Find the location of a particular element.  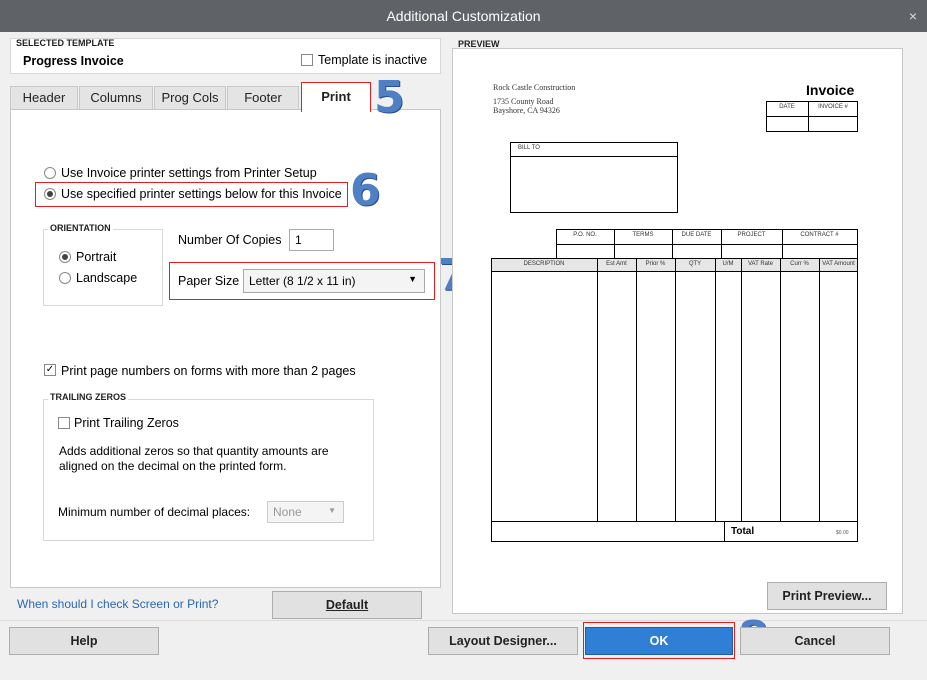

portrait-label: Portrait is located at coordinates (96, 257).